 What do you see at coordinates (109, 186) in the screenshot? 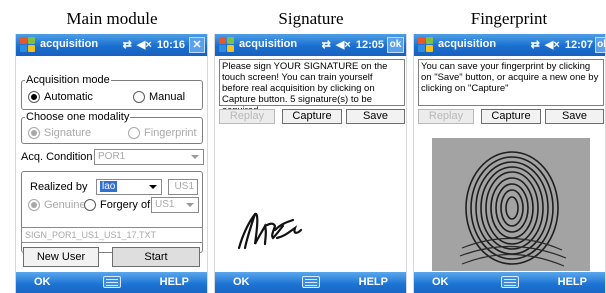
I see `realized-by-value: lao` at bounding box center [109, 186].